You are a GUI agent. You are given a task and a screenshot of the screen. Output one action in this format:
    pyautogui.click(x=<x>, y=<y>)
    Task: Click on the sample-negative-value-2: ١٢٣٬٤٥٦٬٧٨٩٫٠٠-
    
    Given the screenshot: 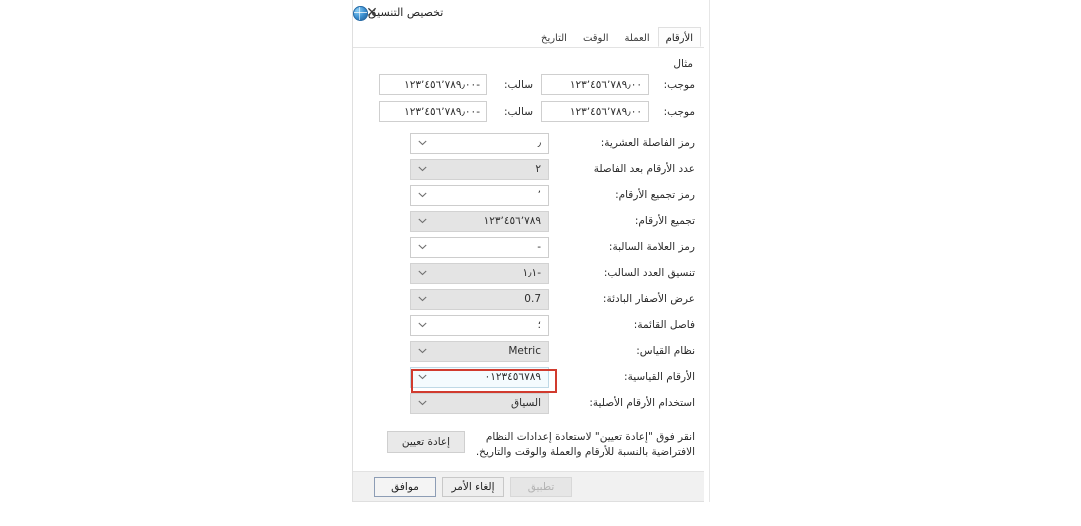 What is the action you would take?
    pyautogui.click(x=442, y=111)
    